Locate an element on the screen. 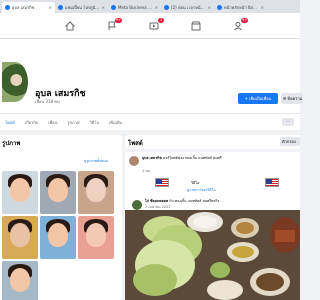  photos-title: รูปภาพ is located at coordinates (11, 143).